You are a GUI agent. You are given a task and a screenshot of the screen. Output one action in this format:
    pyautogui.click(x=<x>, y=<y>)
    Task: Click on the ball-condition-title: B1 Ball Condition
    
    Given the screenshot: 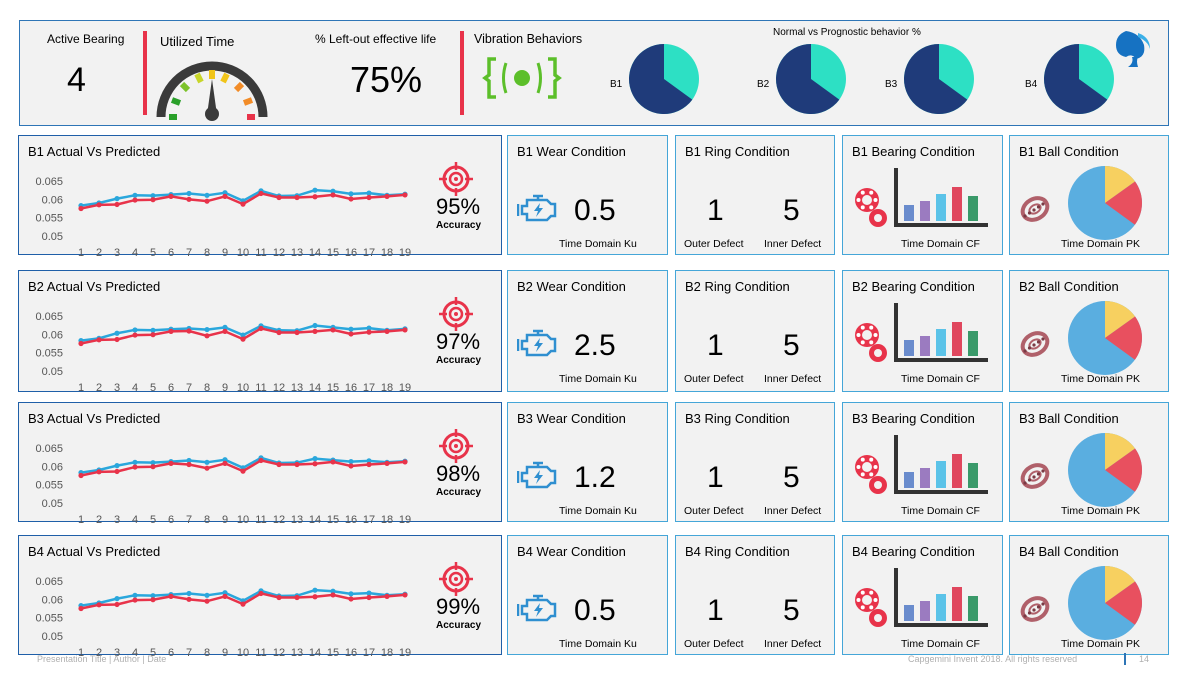 What is the action you would take?
    pyautogui.click(x=1069, y=151)
    